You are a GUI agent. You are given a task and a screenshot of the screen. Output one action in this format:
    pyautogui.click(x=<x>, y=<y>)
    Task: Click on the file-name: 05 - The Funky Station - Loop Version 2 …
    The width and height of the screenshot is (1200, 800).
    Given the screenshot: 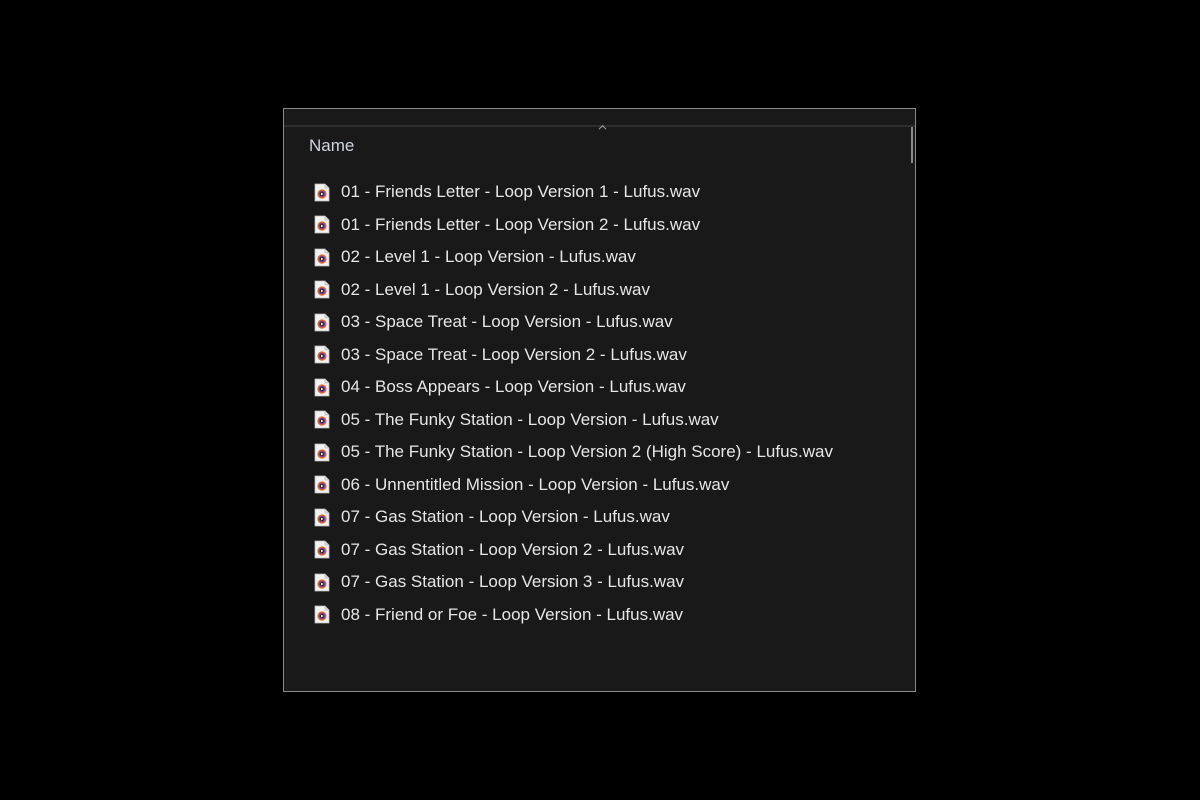 What is the action you would take?
    pyautogui.click(x=587, y=452)
    